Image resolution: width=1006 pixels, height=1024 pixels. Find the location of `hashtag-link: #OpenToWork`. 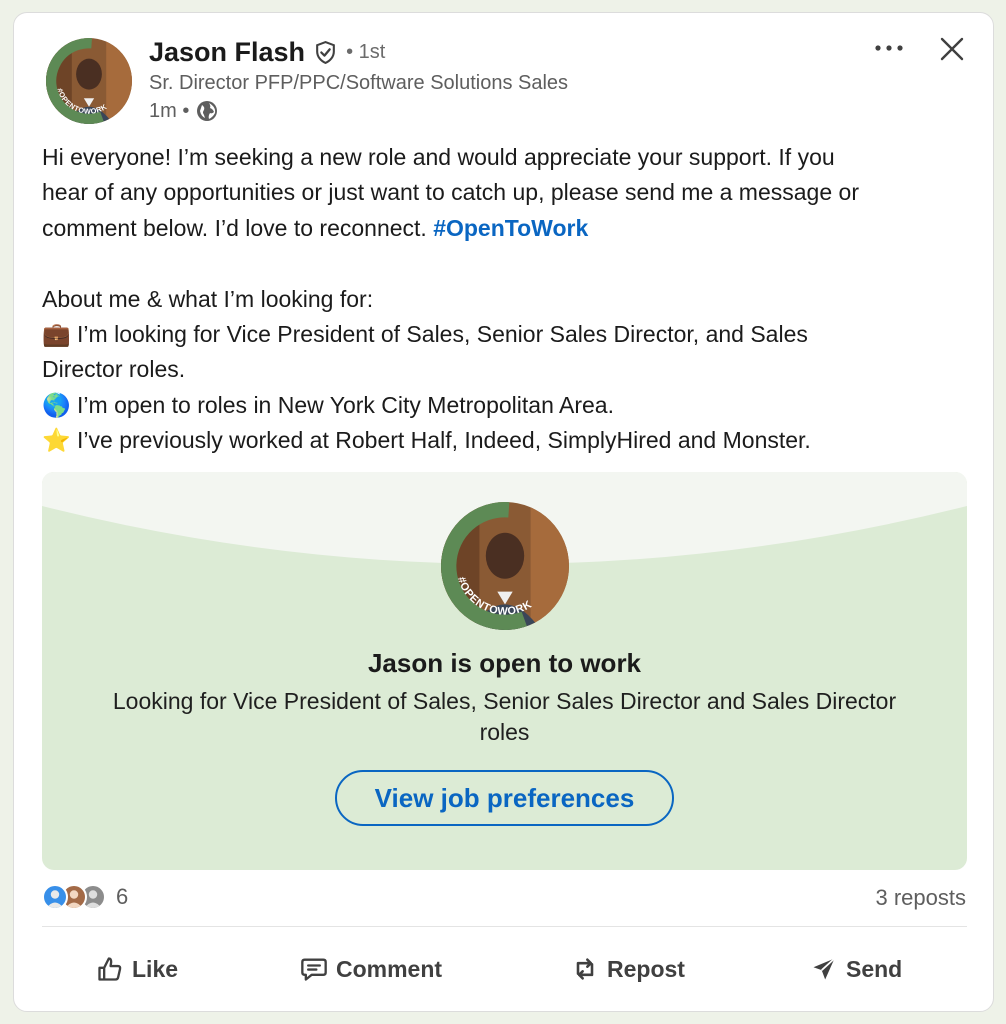

hashtag-link: #OpenToWork is located at coordinates (510, 228).